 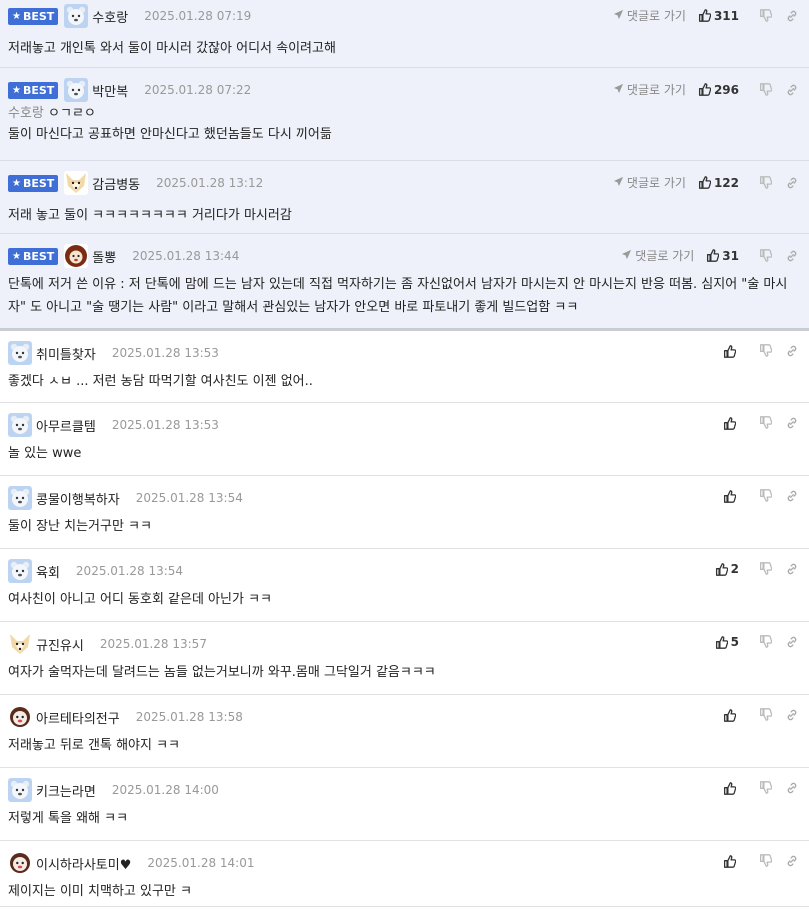 What do you see at coordinates (116, 183) in the screenshot?
I see `nickname: 감금병동` at bounding box center [116, 183].